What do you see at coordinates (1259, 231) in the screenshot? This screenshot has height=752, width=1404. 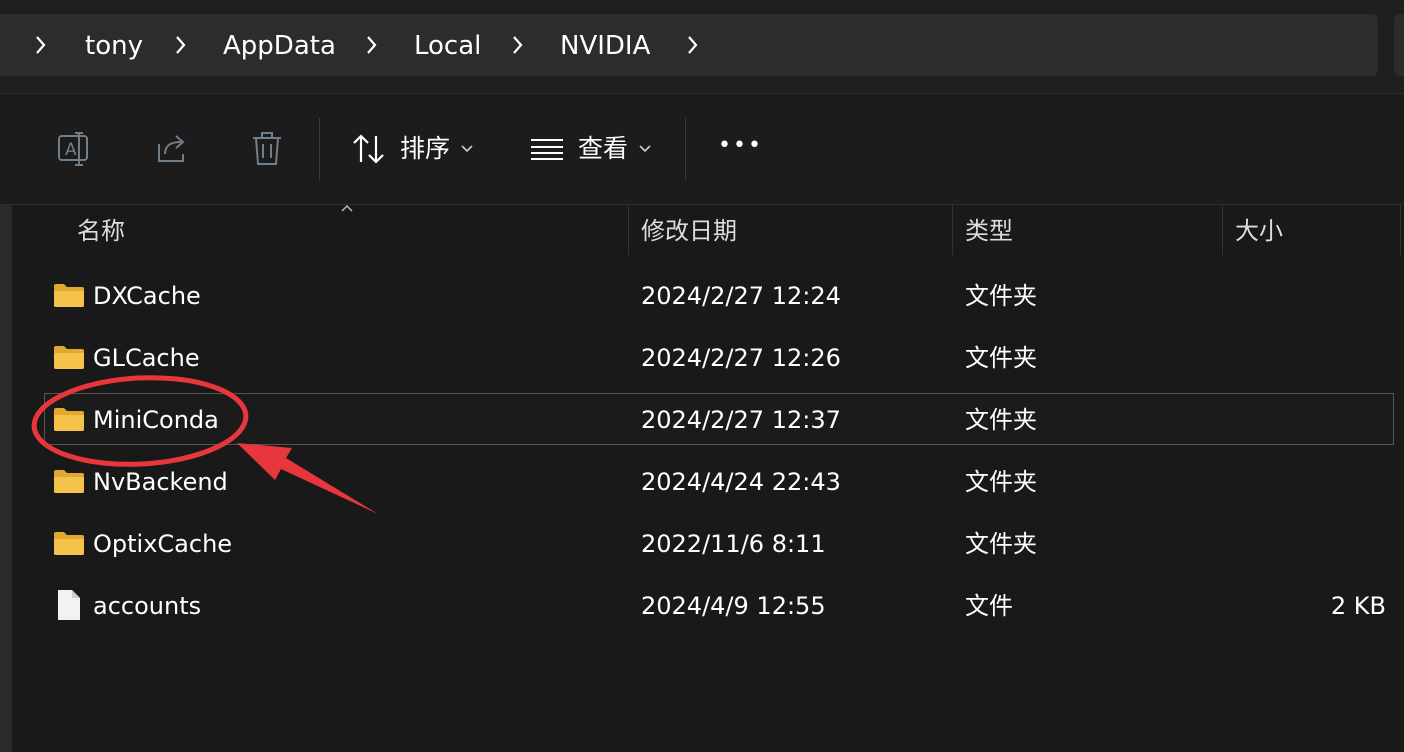 I see `column-header-size: 大小` at bounding box center [1259, 231].